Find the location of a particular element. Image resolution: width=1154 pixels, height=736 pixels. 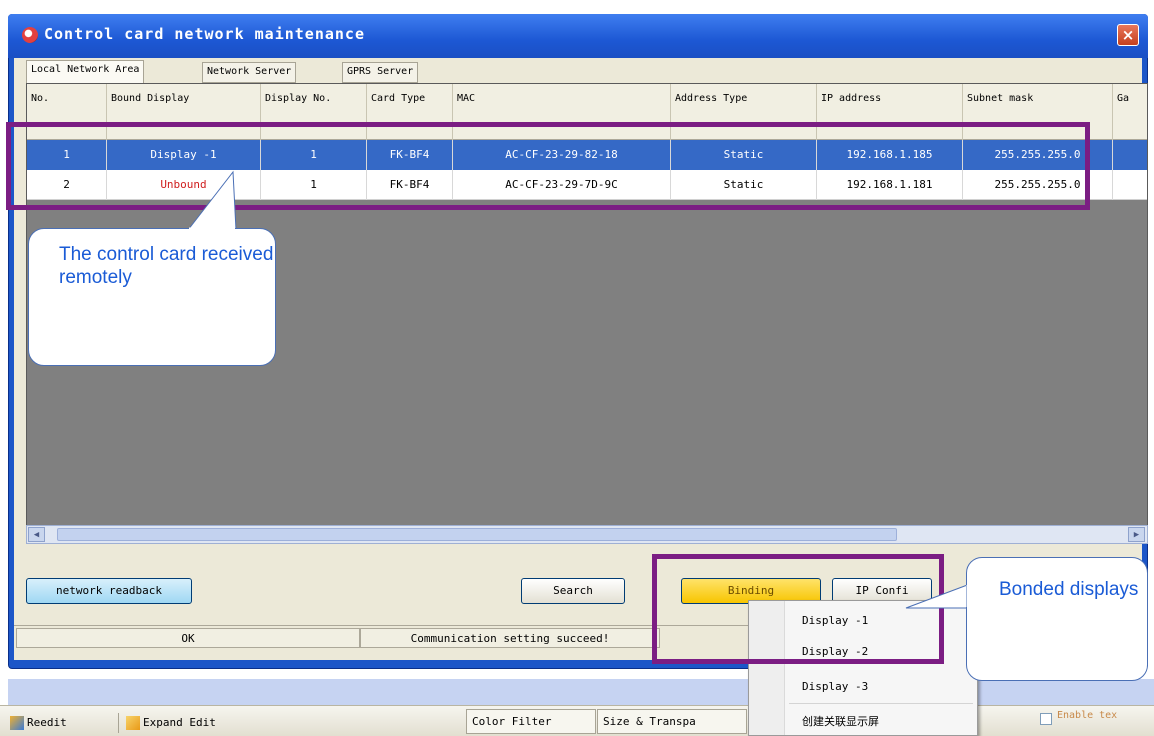

expand-edit-button: Expand Edit is located at coordinates (171, 723).